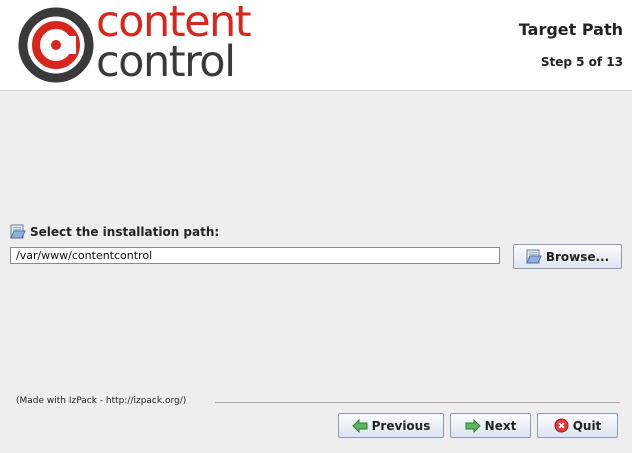 This screenshot has height=453, width=632. Describe the element at coordinates (570, 29) in the screenshot. I see `page-title: Target Path` at that location.